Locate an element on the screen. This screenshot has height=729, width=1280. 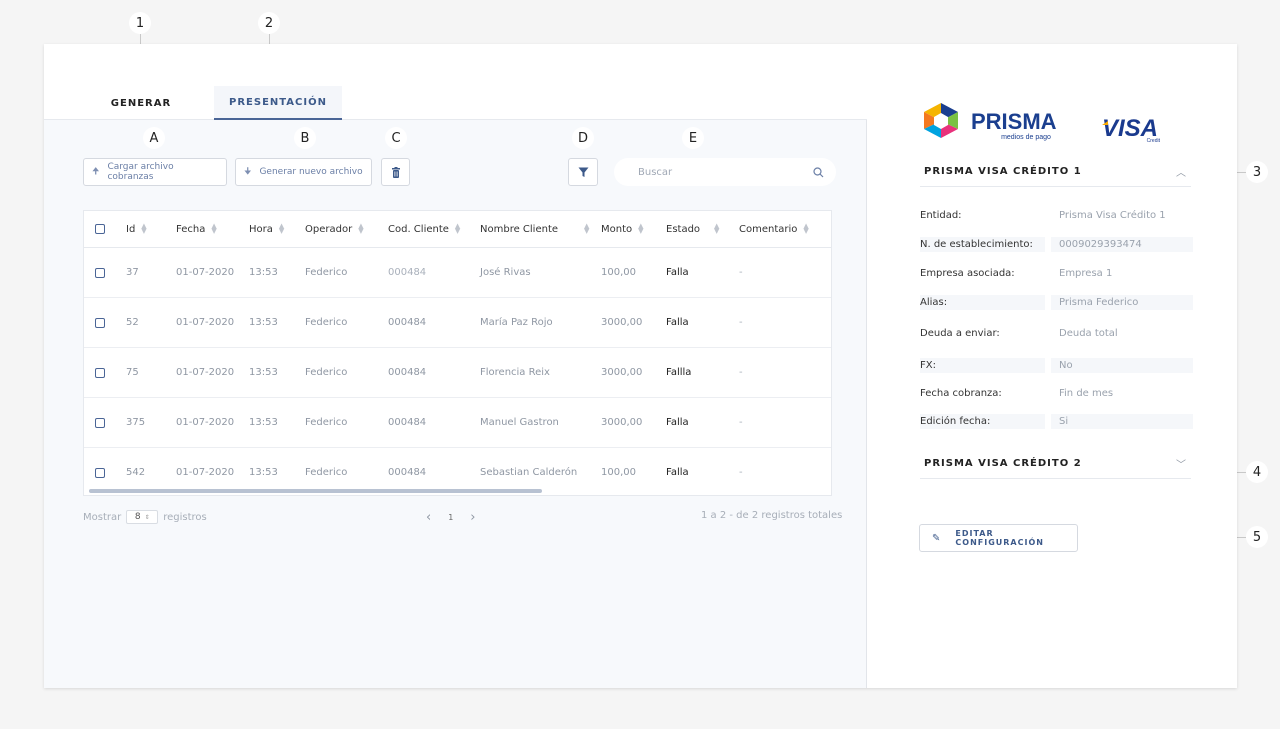
column-header-nombre-cliente: Nombre Cliente ▲ ▼ is located at coordinates (534, 229).